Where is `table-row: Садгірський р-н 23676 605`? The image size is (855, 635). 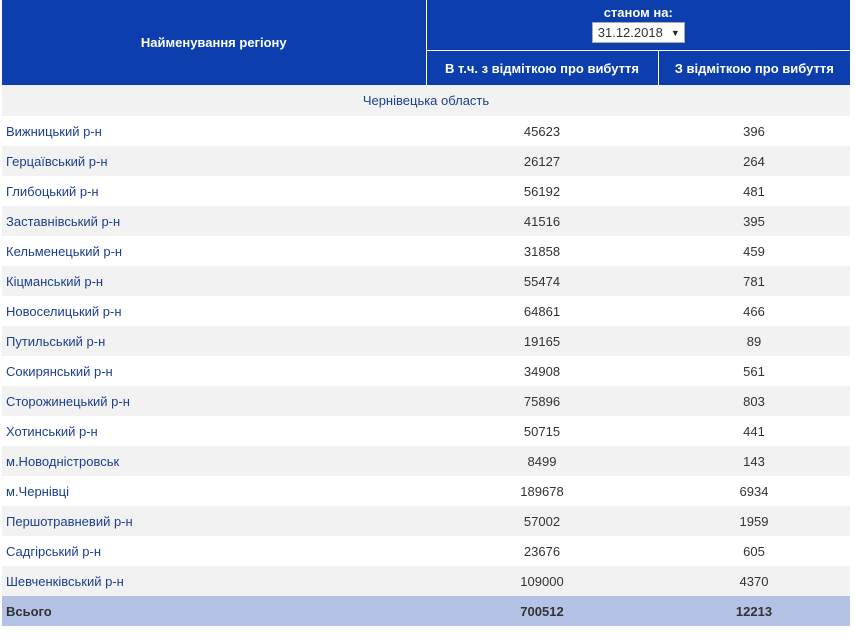 table-row: Садгірський р-н 23676 605 is located at coordinates (426, 551).